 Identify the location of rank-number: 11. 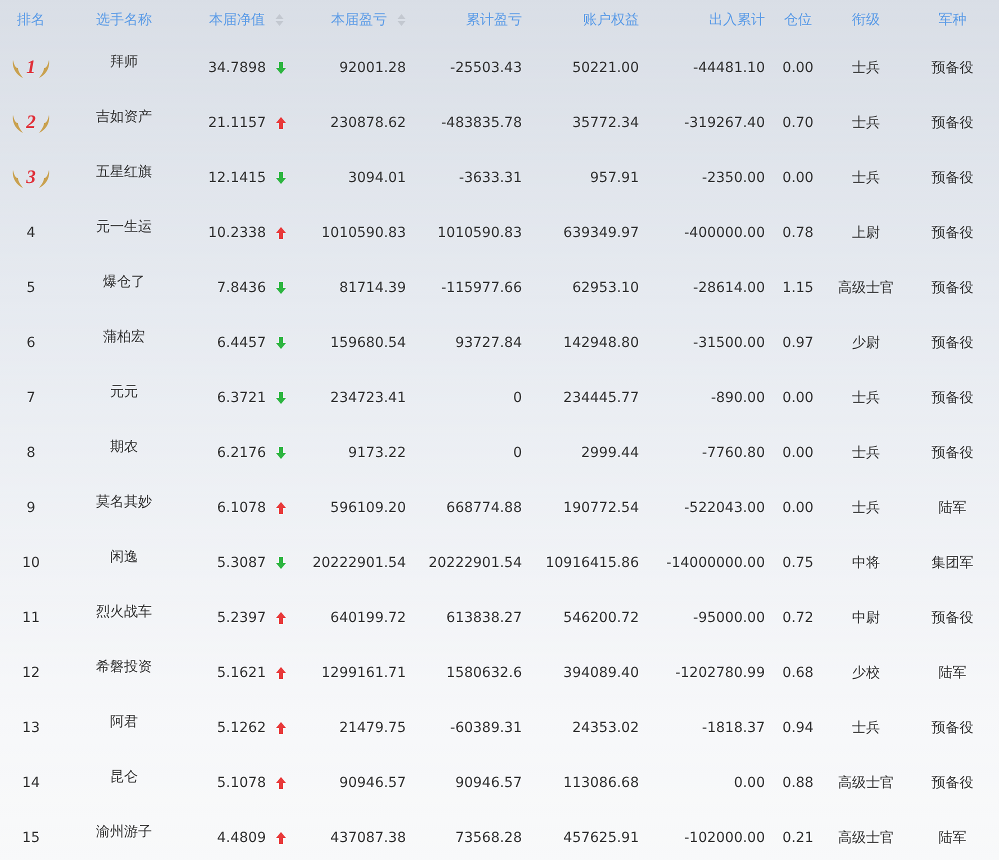
(31, 618).